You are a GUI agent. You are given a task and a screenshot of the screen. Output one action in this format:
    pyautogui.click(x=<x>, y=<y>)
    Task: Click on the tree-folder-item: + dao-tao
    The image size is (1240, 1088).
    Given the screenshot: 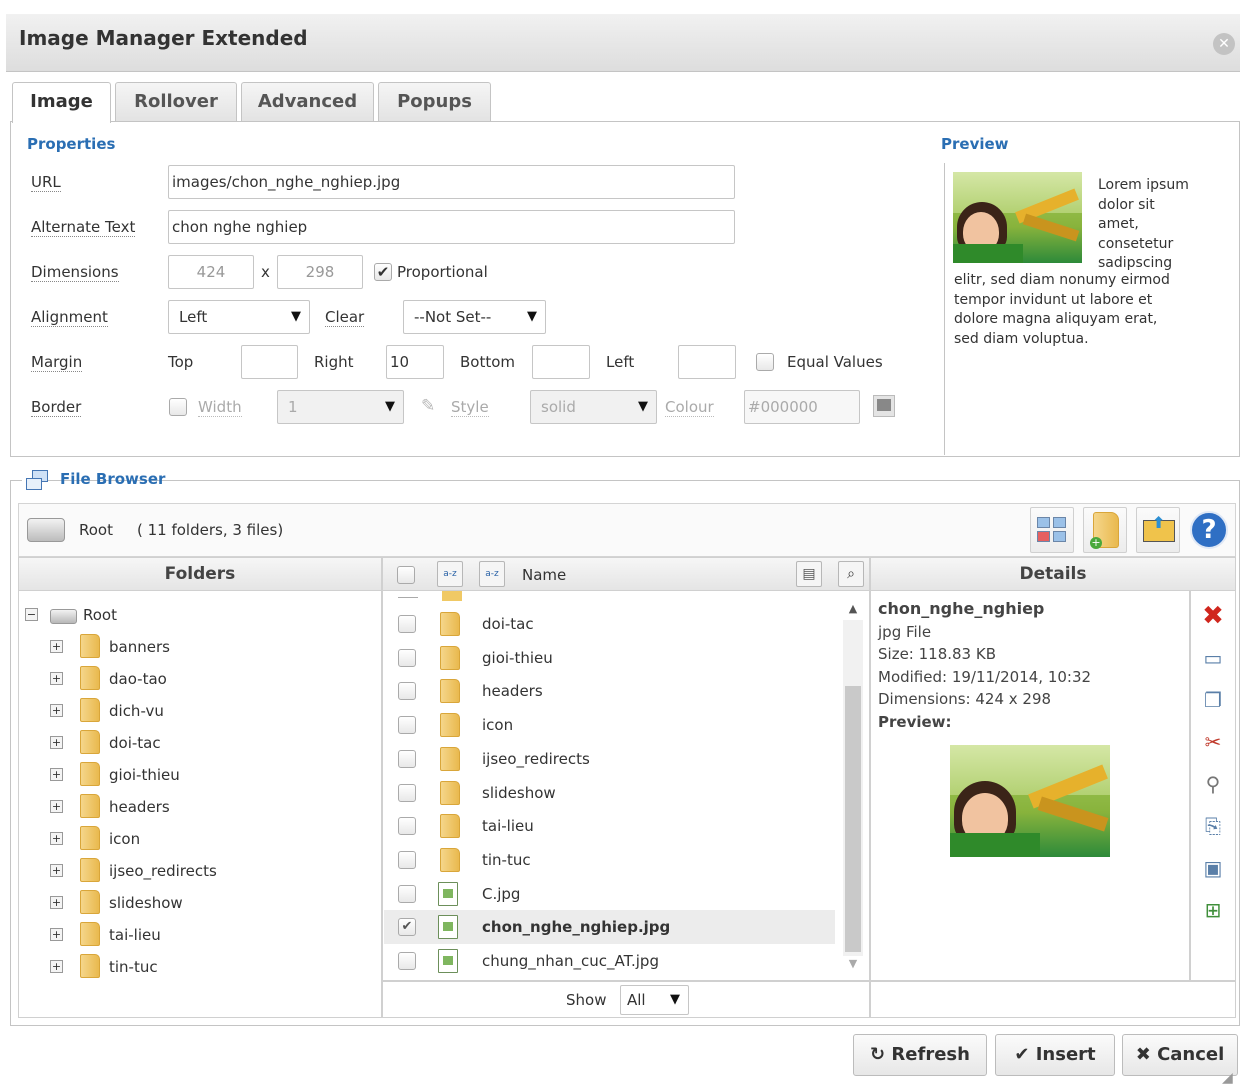 What is the action you would take?
    pyautogui.click(x=210, y=680)
    